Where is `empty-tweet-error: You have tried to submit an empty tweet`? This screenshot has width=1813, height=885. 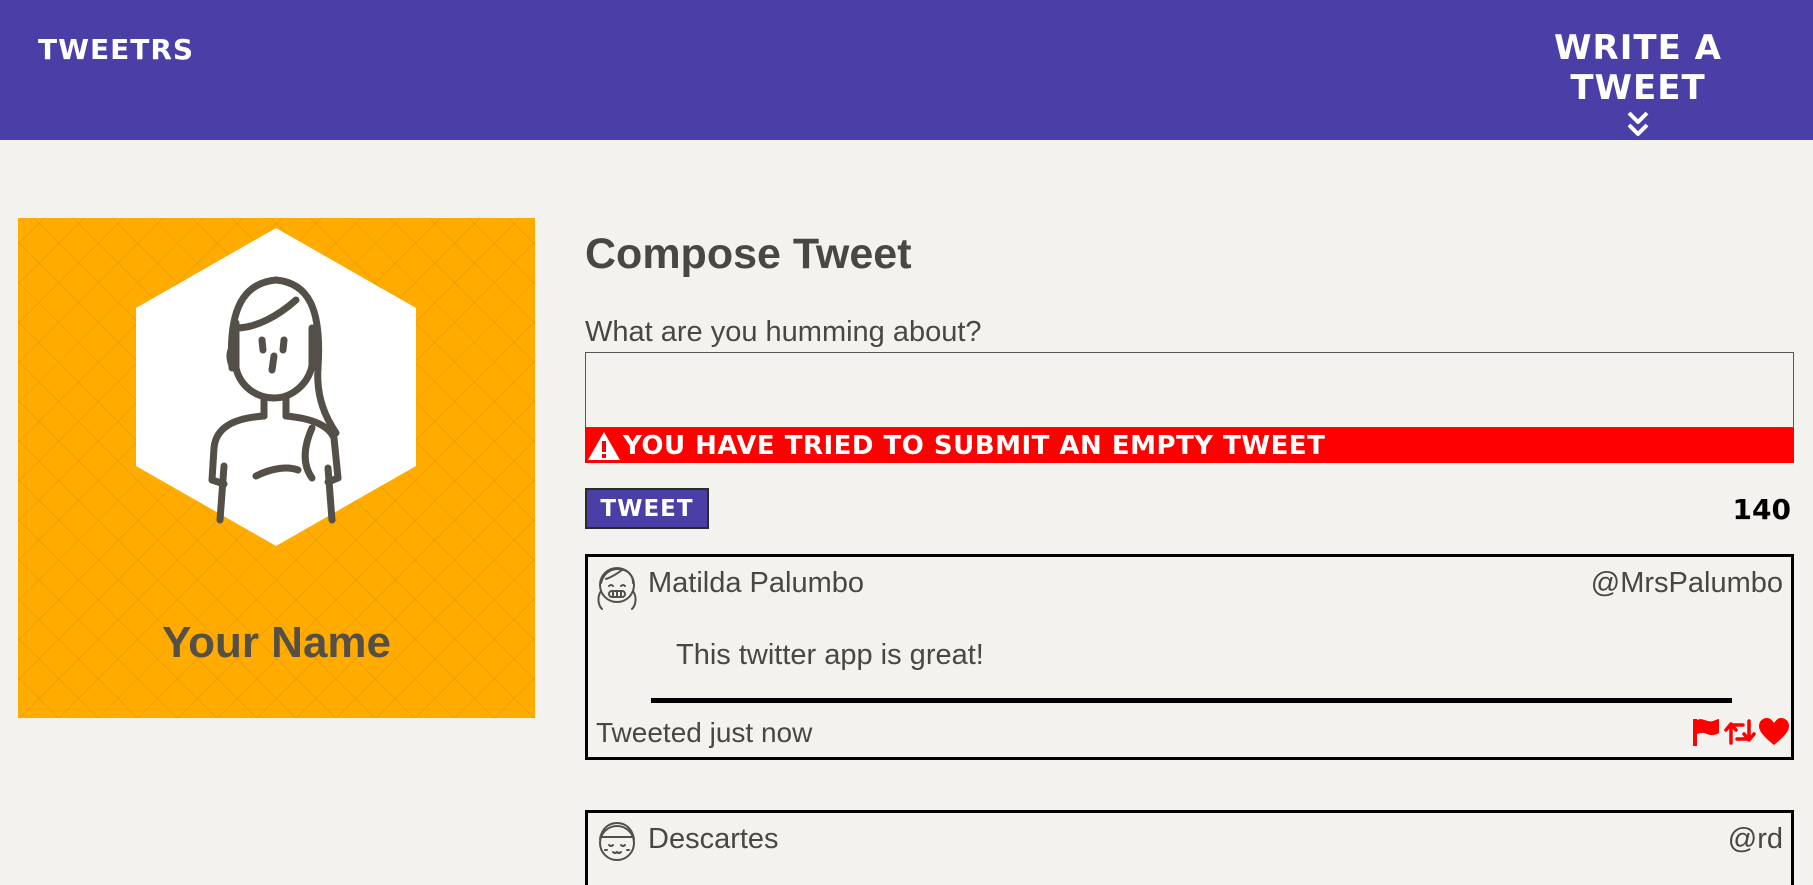
empty-tweet-error: You have tried to submit an empty tweet is located at coordinates (1189, 445).